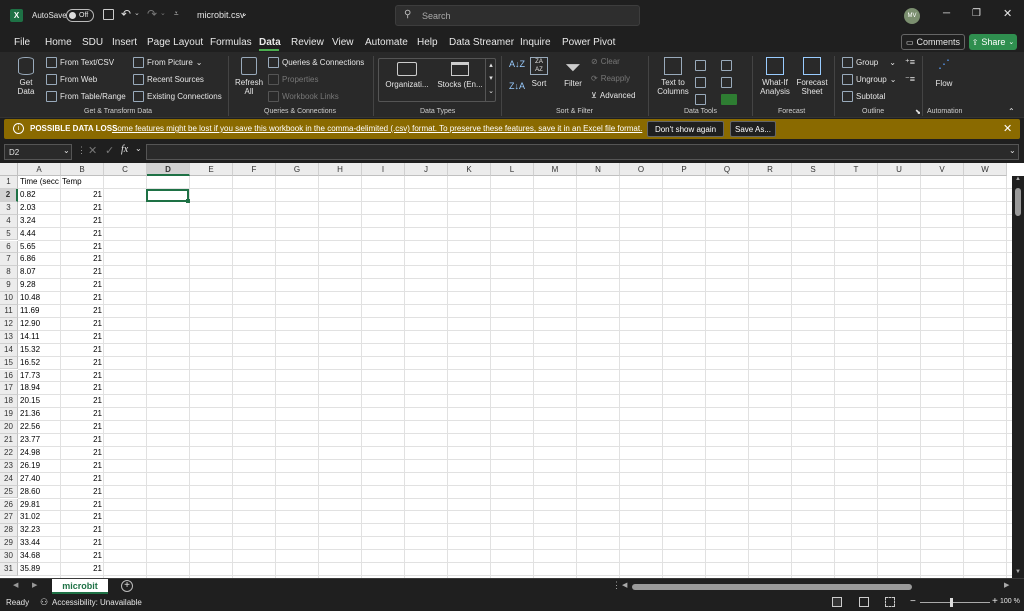 The image size is (1024, 611). I want to click on search-box: ⚲ Search, so click(517, 15).